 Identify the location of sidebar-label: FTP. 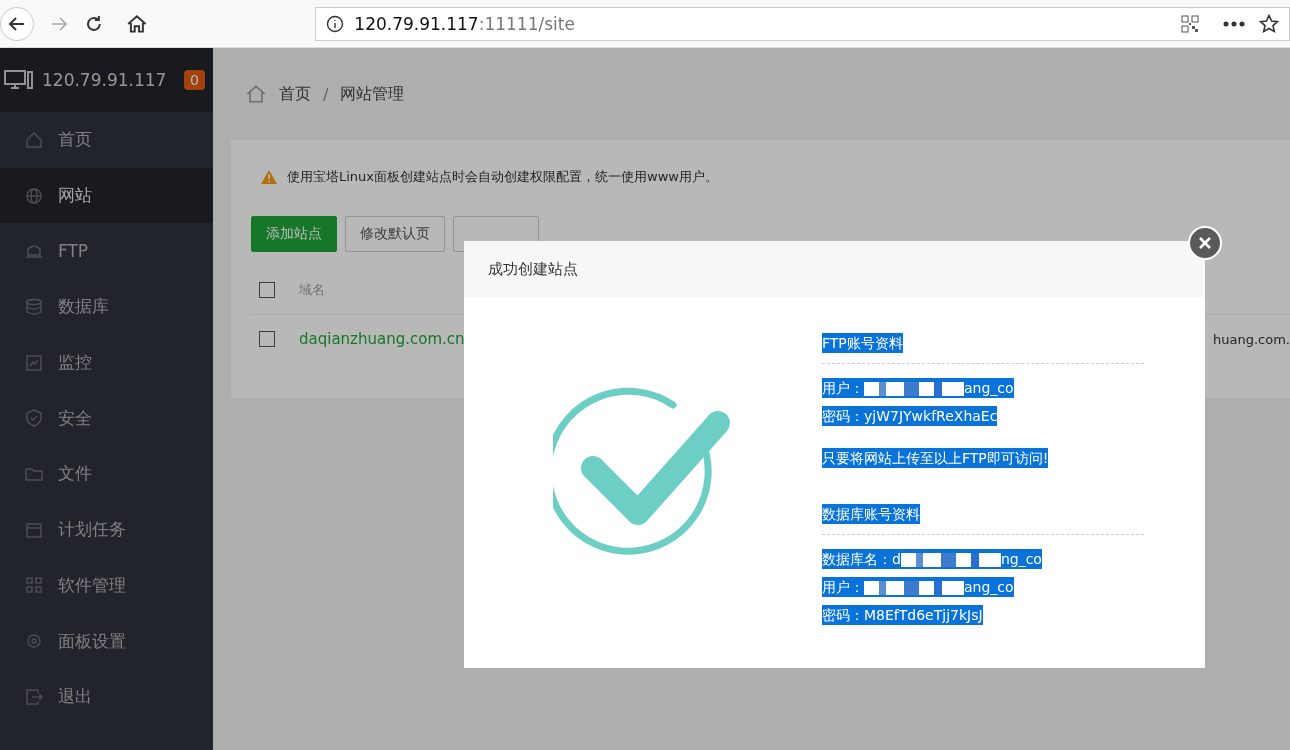
(73, 251).